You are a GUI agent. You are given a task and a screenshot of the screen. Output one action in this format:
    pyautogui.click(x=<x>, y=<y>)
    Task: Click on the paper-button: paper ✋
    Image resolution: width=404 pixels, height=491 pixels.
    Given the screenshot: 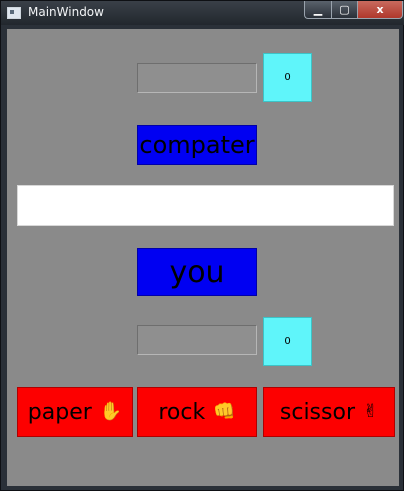 What is the action you would take?
    pyautogui.click(x=75, y=412)
    